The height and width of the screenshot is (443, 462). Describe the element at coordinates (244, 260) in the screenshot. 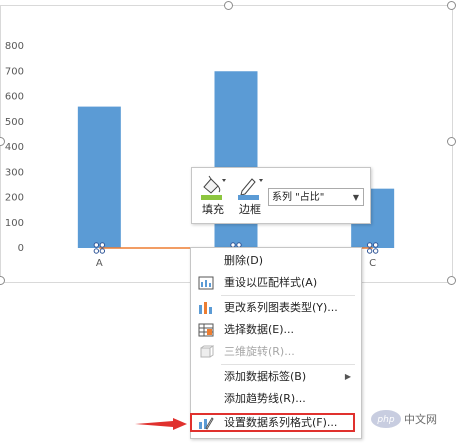

I see `menu-item-label: 删除(D)` at that location.